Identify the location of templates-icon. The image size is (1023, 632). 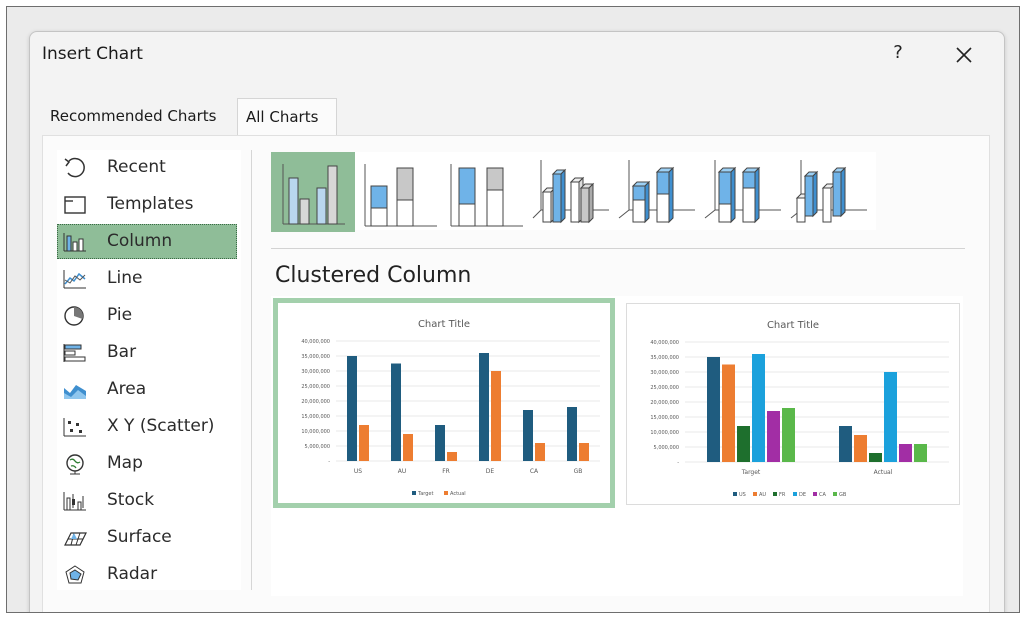
(75, 205).